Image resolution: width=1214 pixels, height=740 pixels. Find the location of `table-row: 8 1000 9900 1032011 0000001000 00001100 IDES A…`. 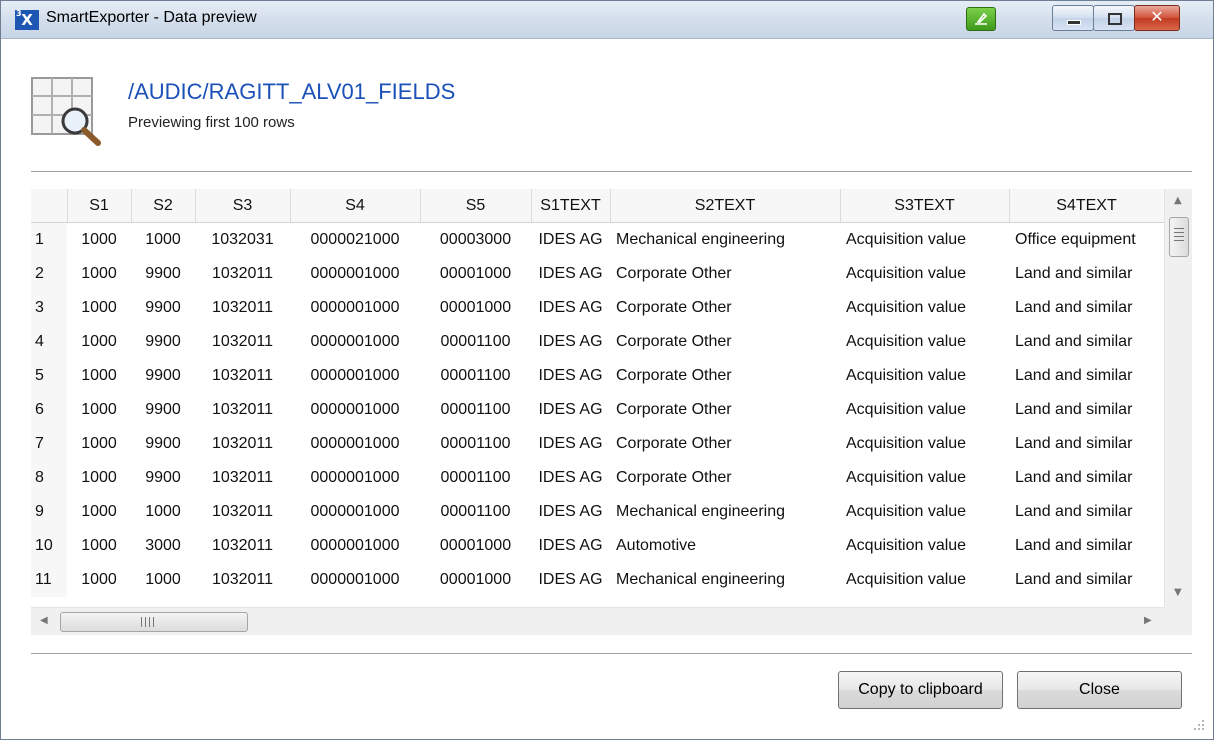

table-row: 8 1000 9900 1032011 0000001000 00001100 IDES A… is located at coordinates (597, 478).